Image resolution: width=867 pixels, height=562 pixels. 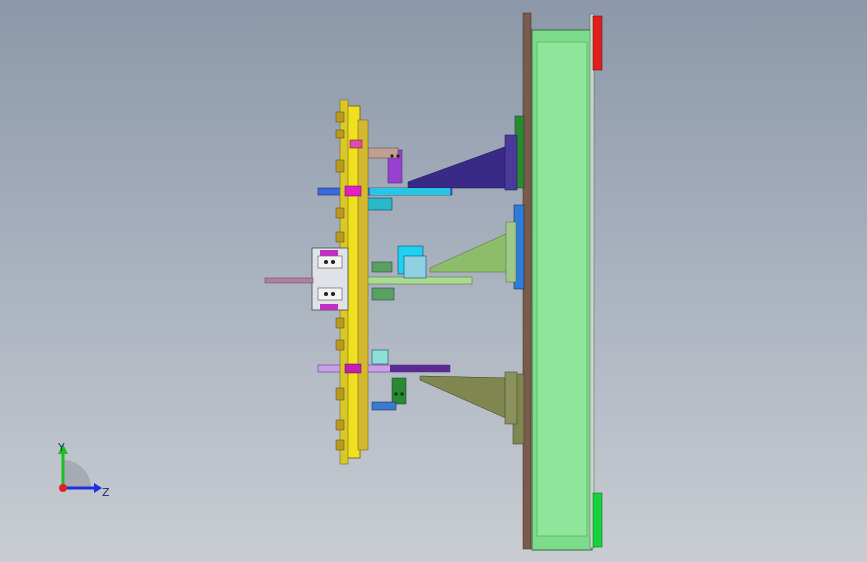 What do you see at coordinates (382, 267) in the screenshot?
I see `green-link-mid` at bounding box center [382, 267].